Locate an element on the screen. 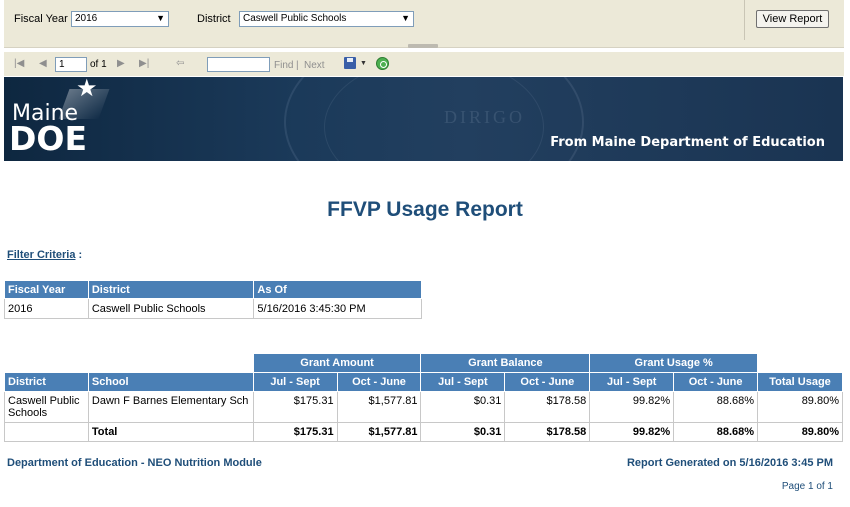 This screenshot has height=507, width=850. group-header-grant-amount: Grant Amount is located at coordinates (337, 363).